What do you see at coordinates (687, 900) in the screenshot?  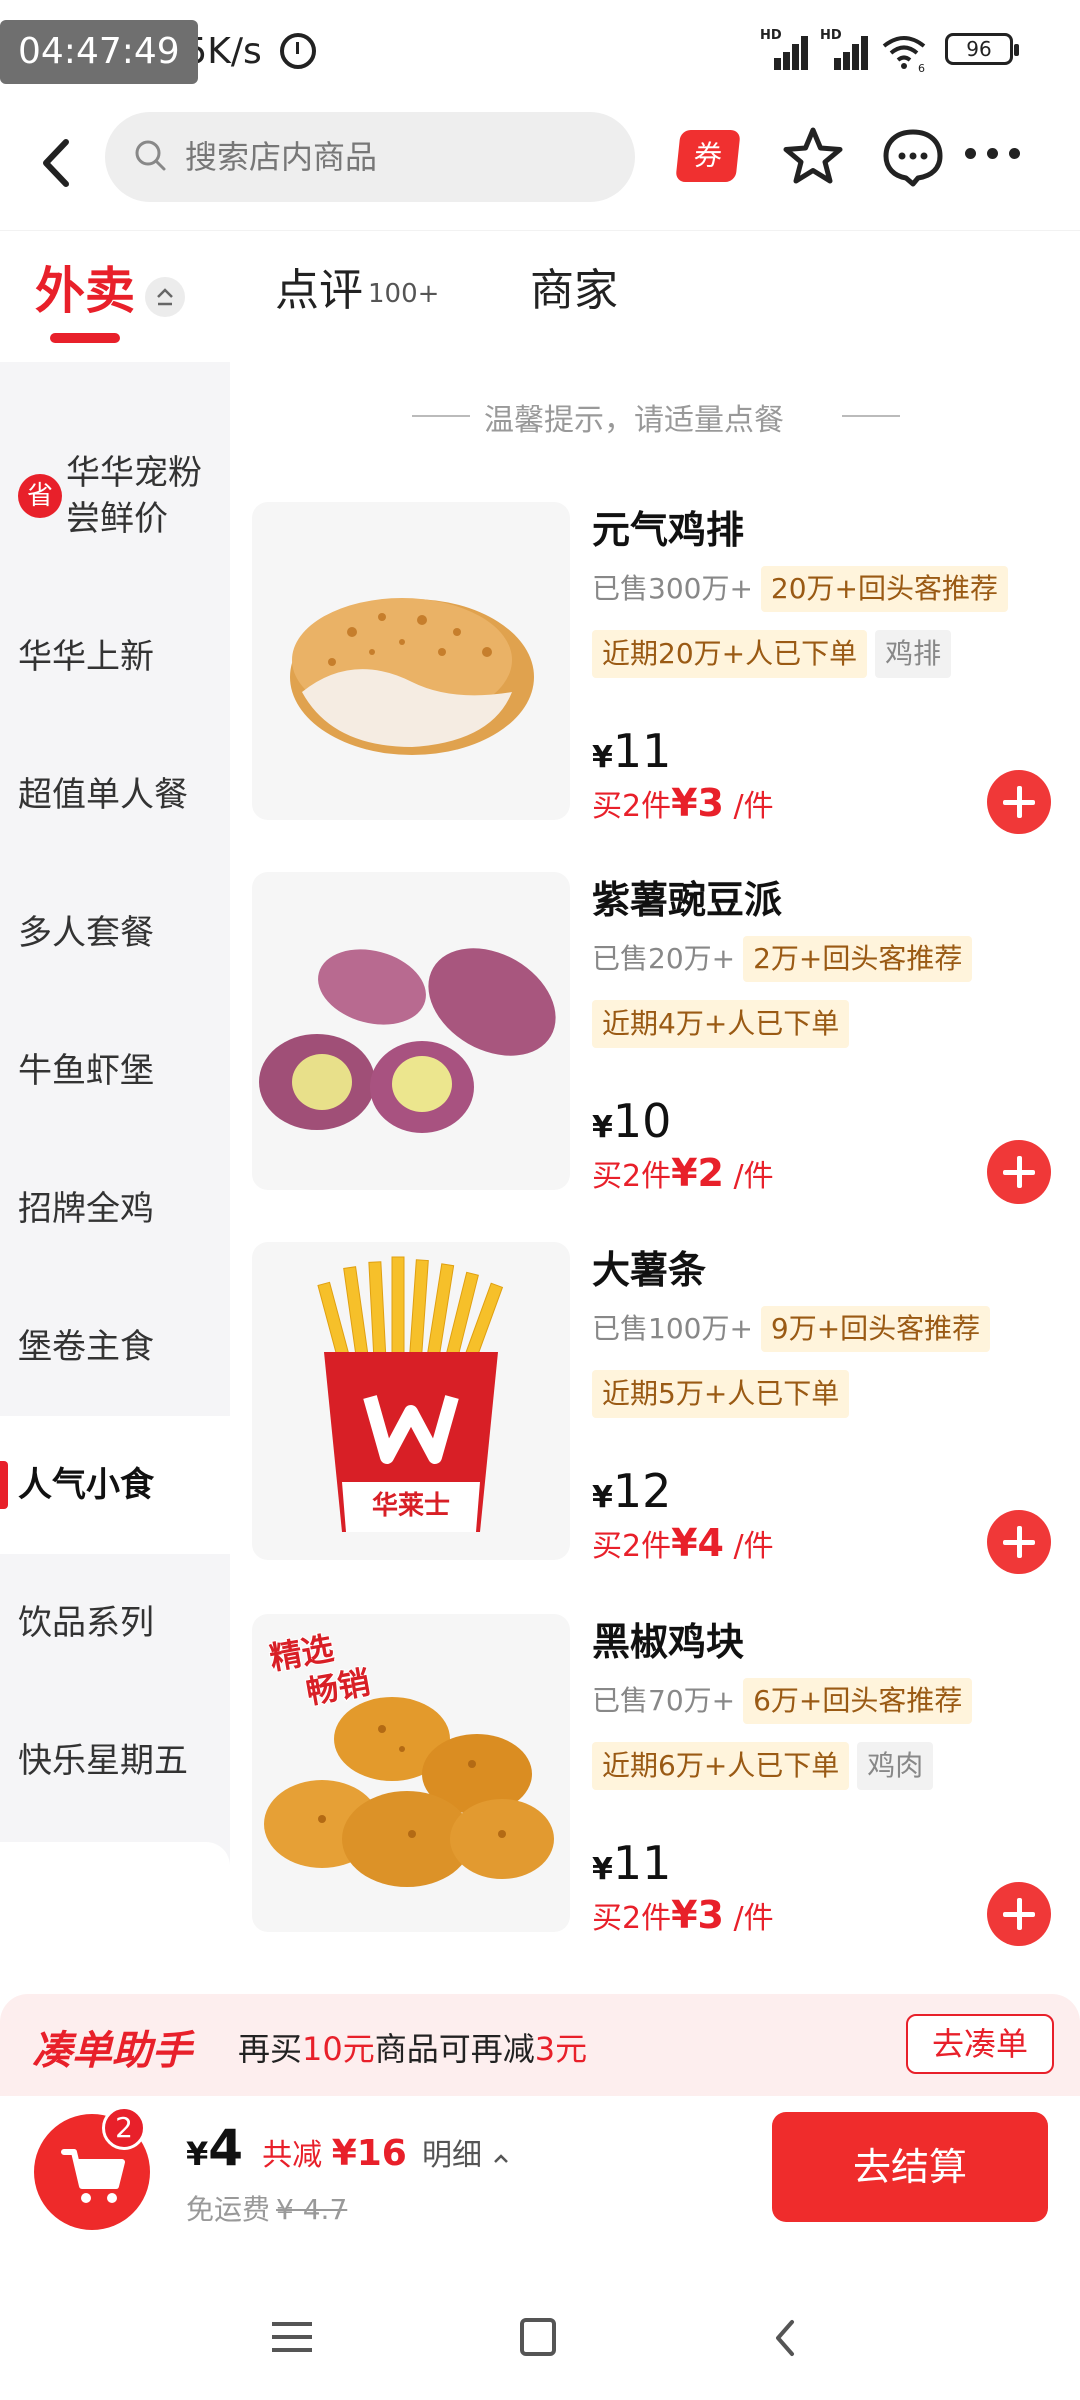 I see `product-name: 紫薯豌豆派` at bounding box center [687, 900].